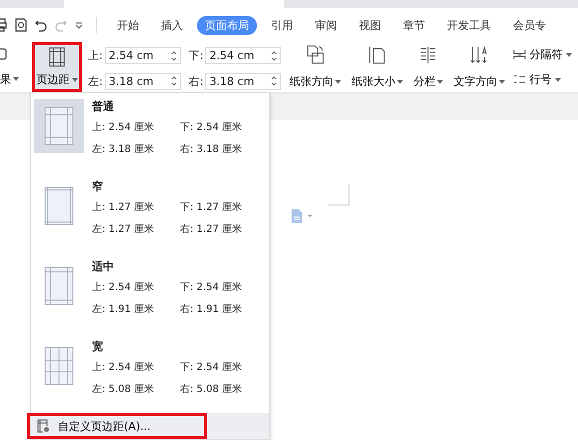 This screenshot has width=578, height=440. Describe the element at coordinates (43, 426) in the screenshot. I see `page-settings-icon` at that location.